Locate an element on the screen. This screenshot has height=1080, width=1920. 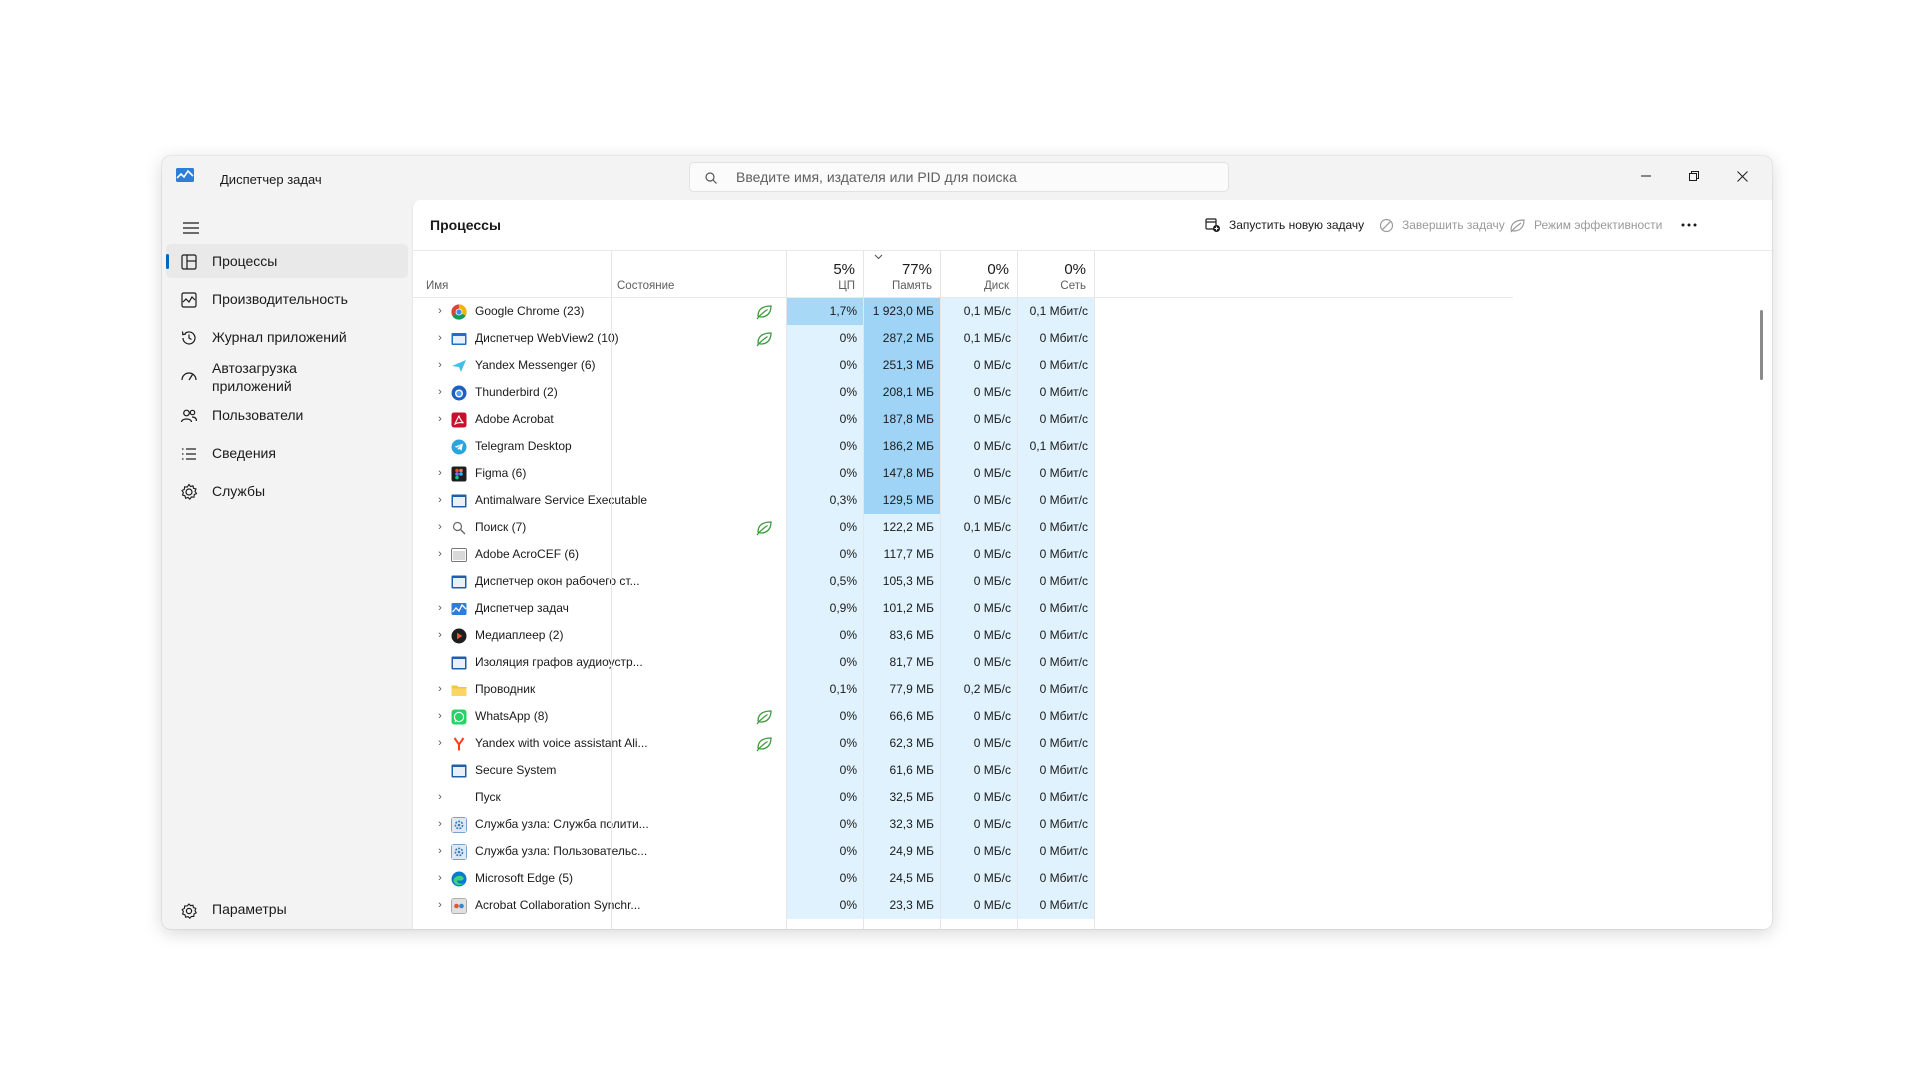
memory-value: 122,2 МБ is located at coordinates (902, 527).